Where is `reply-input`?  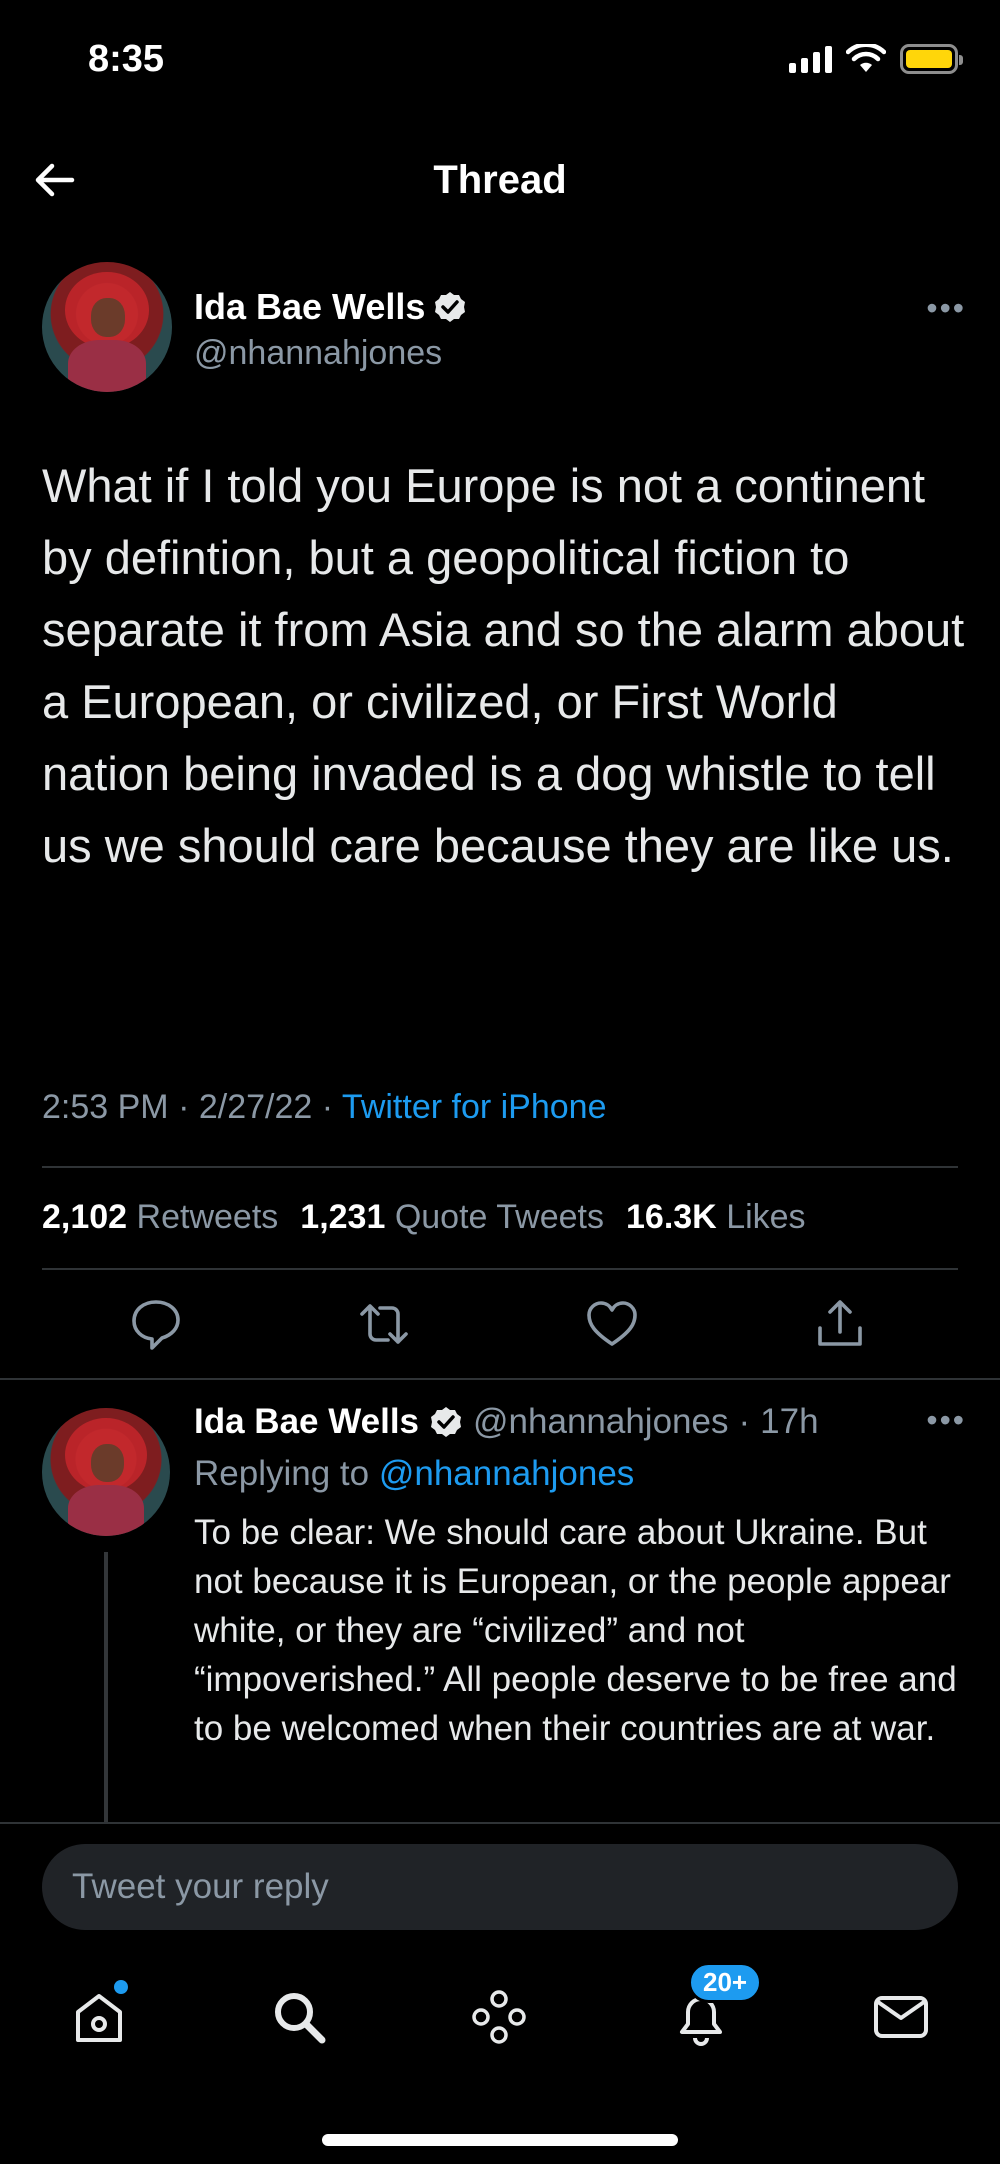
reply-input is located at coordinates (500, 1887).